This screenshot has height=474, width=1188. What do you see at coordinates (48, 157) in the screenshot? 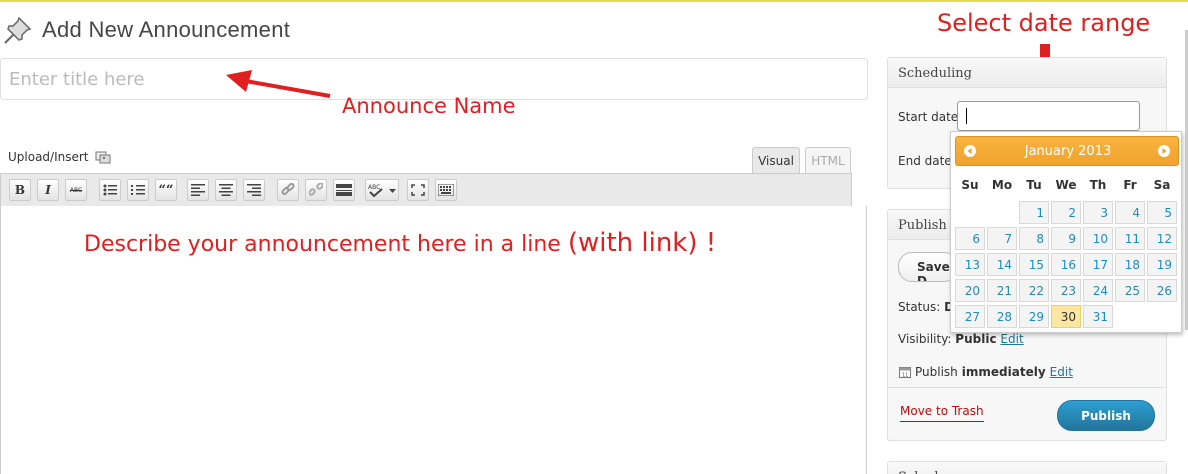
I see `upload-insert-label: Upload/Insert` at bounding box center [48, 157].